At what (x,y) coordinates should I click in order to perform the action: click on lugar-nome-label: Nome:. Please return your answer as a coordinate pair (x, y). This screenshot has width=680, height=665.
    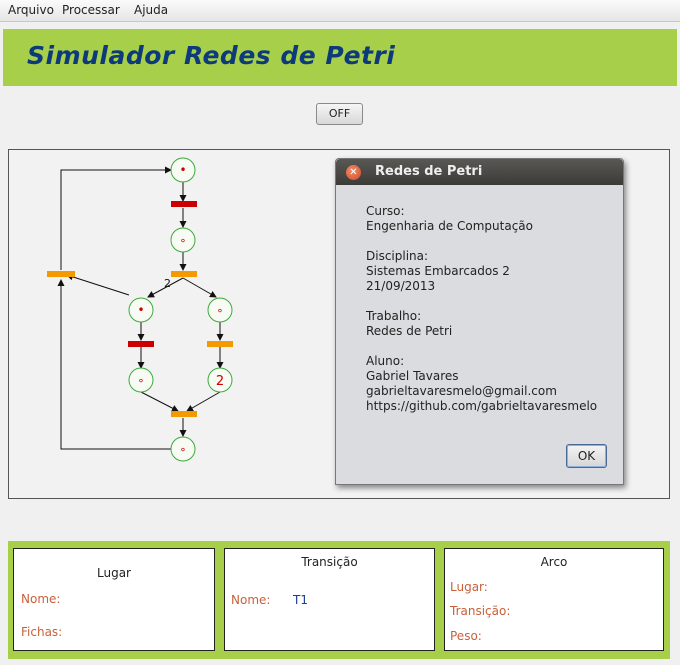
    Looking at the image, I should click on (41, 599).